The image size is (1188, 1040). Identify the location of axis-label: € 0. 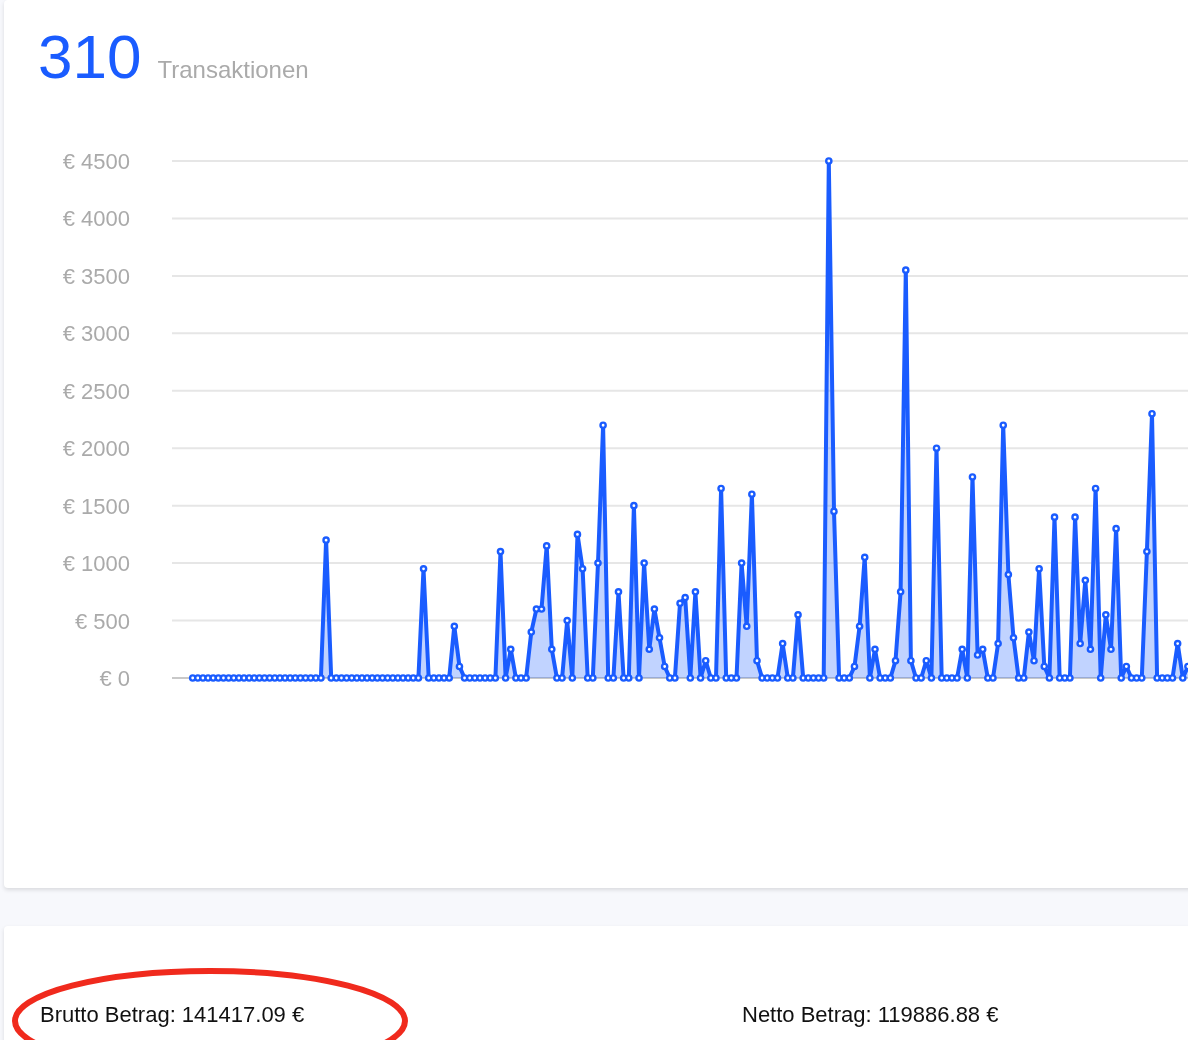
(114, 678).